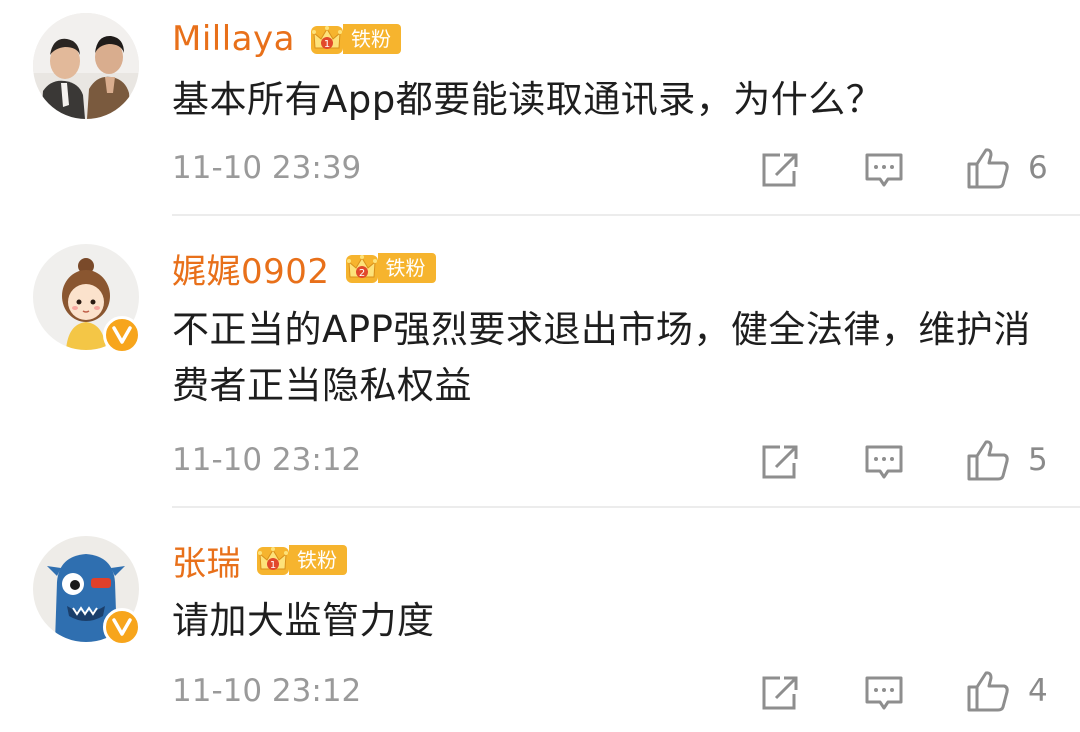 The height and width of the screenshot is (732, 1080). I want to click on username-row: 张瑞 1 铁粉, so click(259, 560).